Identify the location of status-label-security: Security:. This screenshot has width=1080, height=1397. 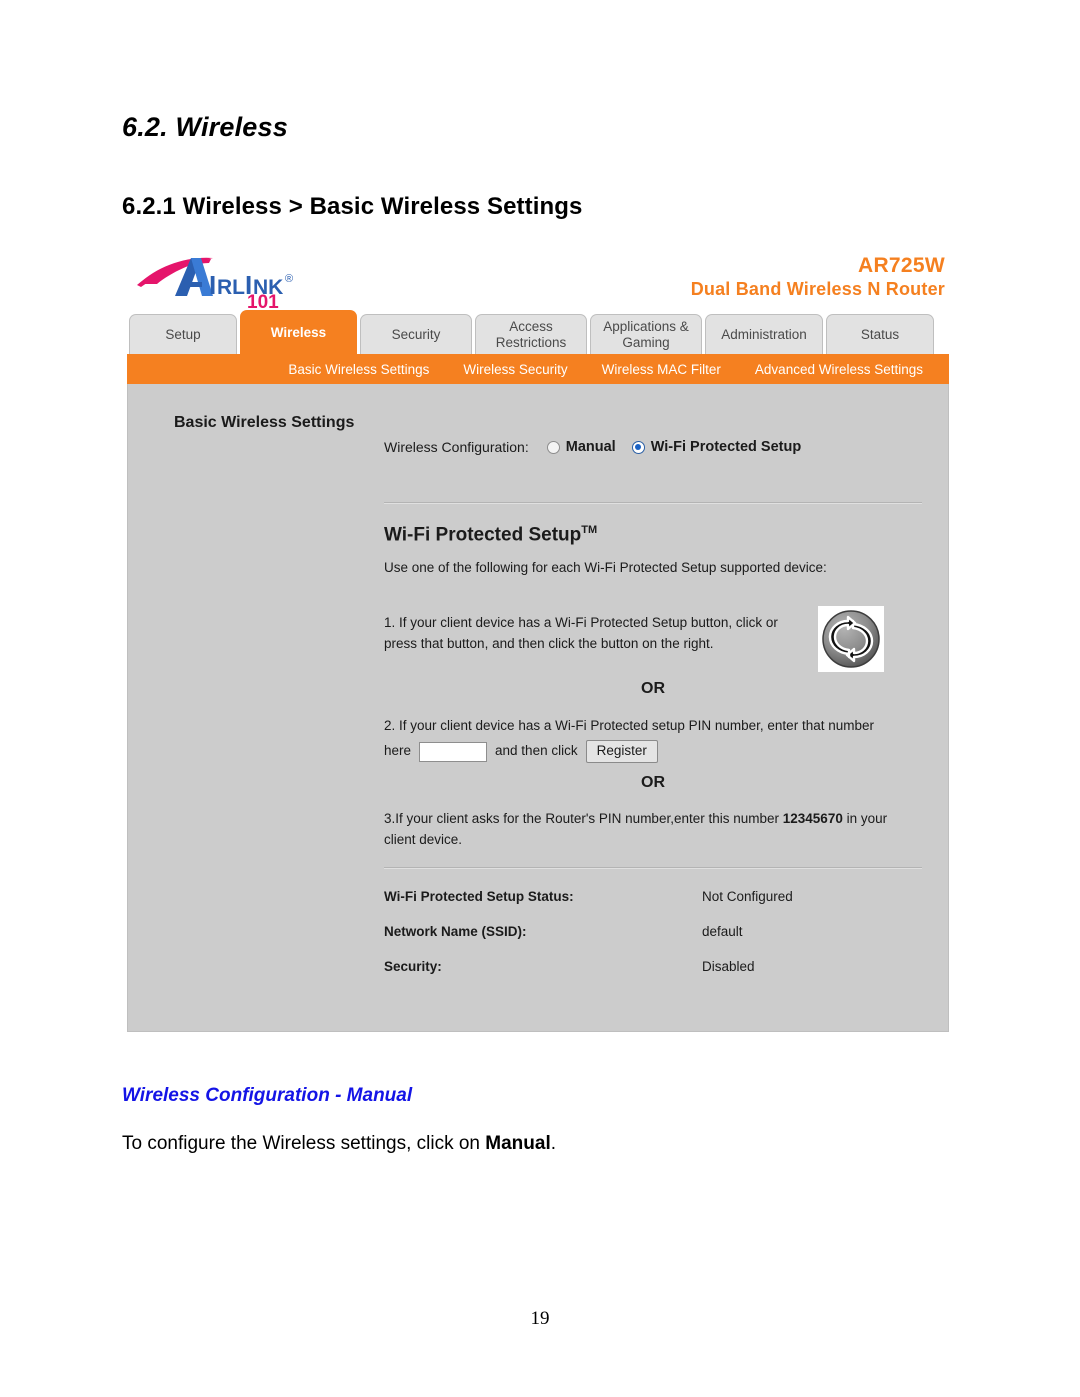
(413, 966).